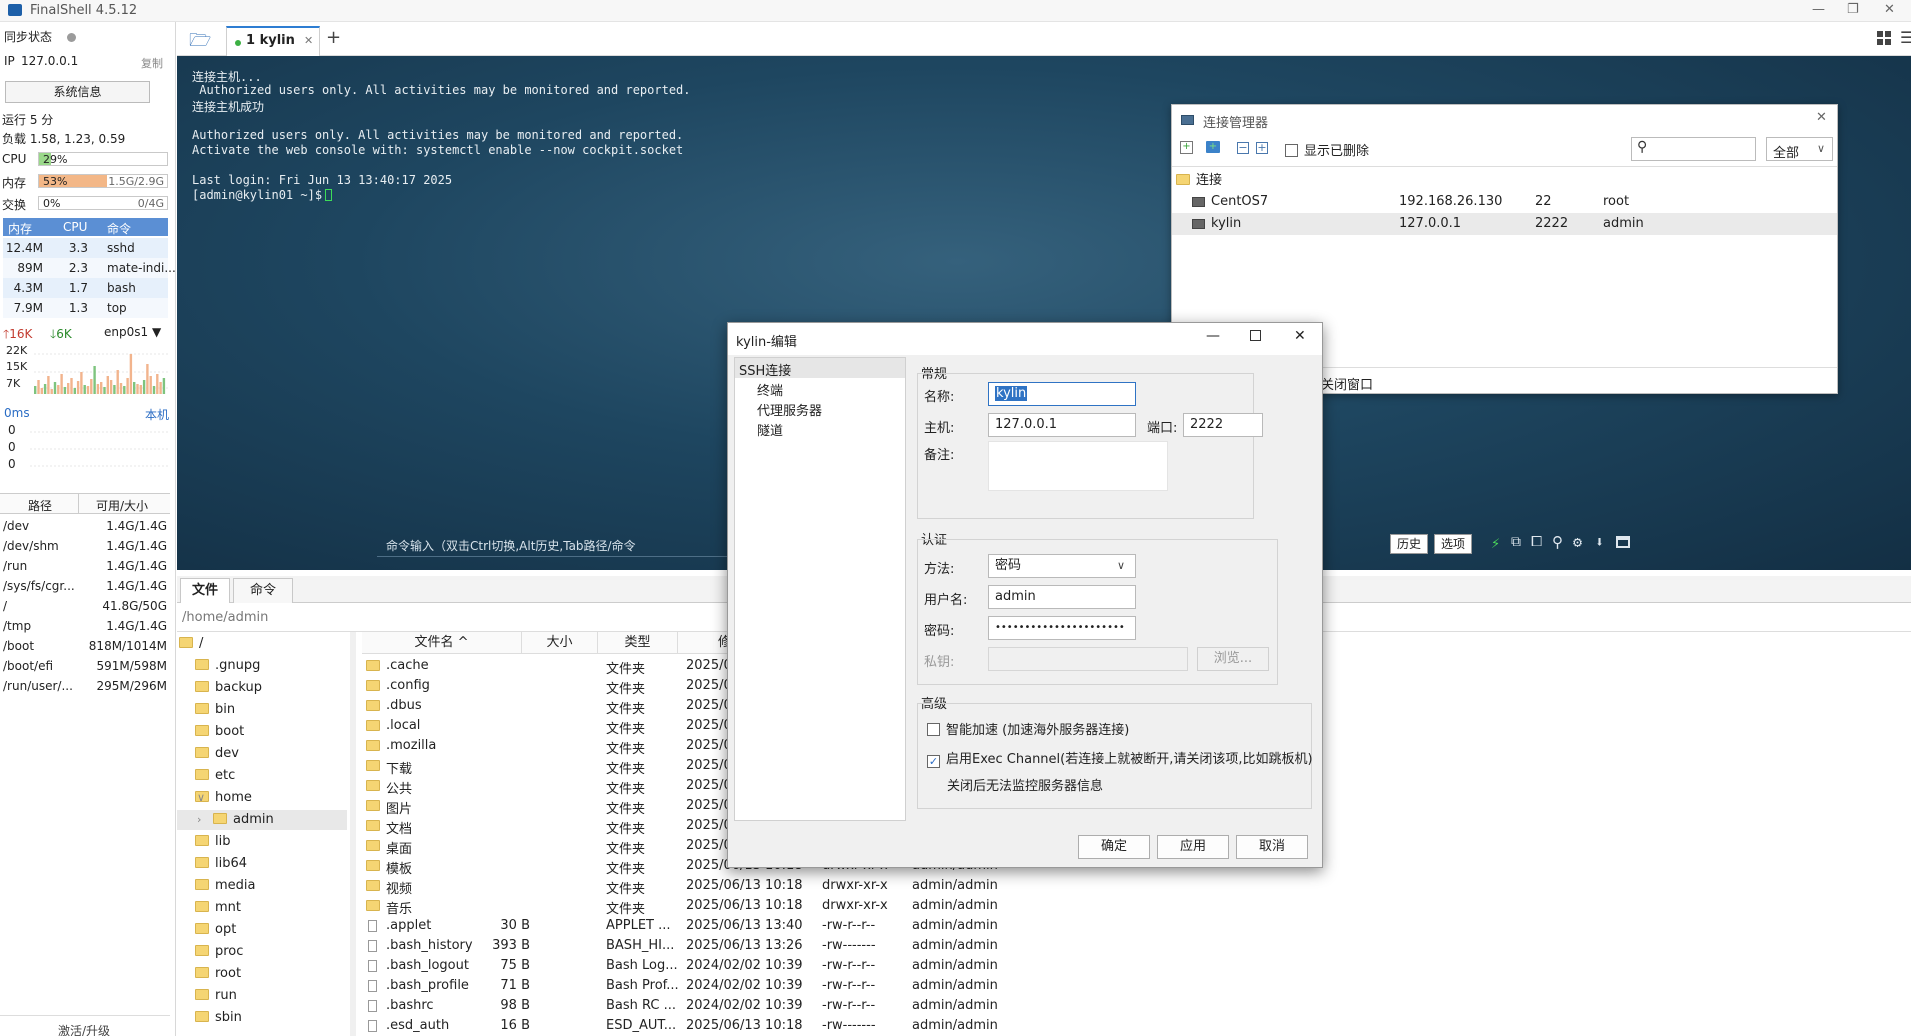 The width and height of the screenshot is (1911, 1036). Describe the element at coordinates (85, 526) in the screenshot. I see `disk-row: /dev 1.4G/1.4G` at that location.